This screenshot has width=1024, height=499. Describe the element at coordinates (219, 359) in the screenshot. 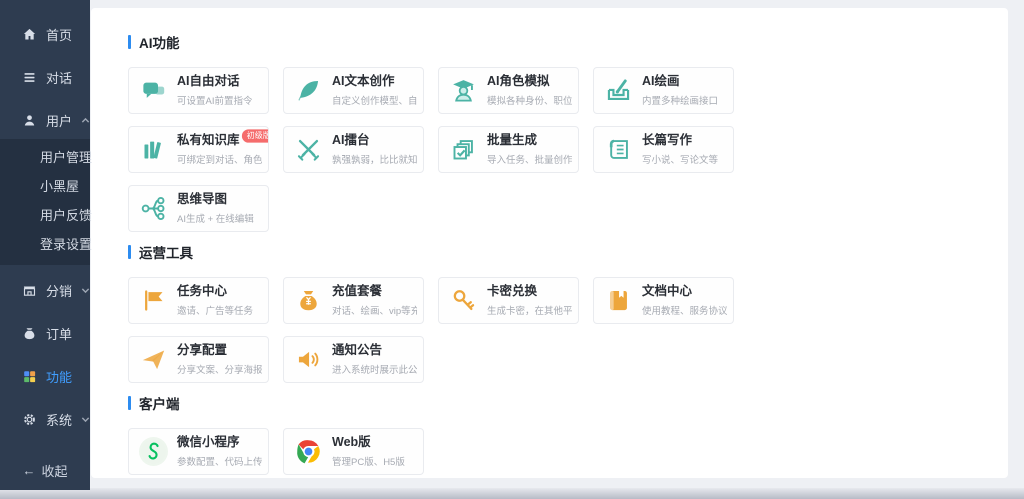

I see `card-text: 分享配置分享文案、分享海报等` at that location.